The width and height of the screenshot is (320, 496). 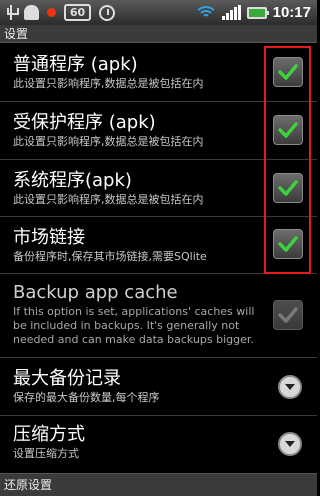 I want to click on setting-title: 受保护程序 (apk), so click(x=84, y=122).